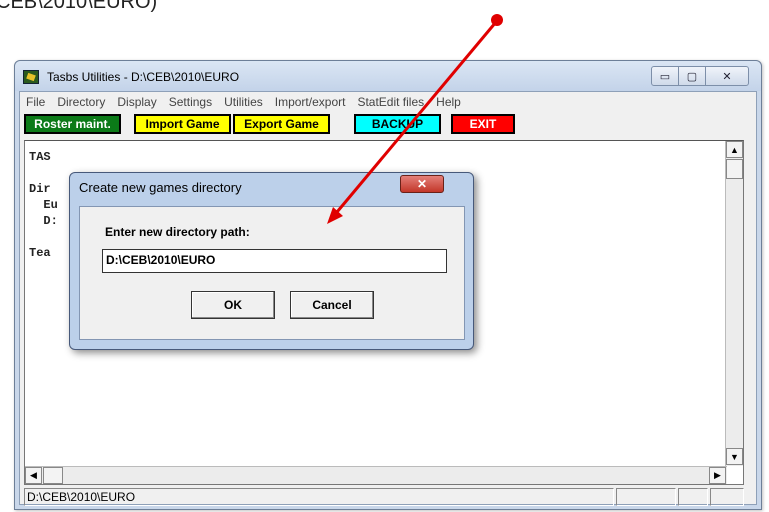  What do you see at coordinates (388, 76) in the screenshot?
I see `title-bar: Tasbs Utilities - D:\CEB\2010\EURO ▭ ▢ ✕` at bounding box center [388, 76].